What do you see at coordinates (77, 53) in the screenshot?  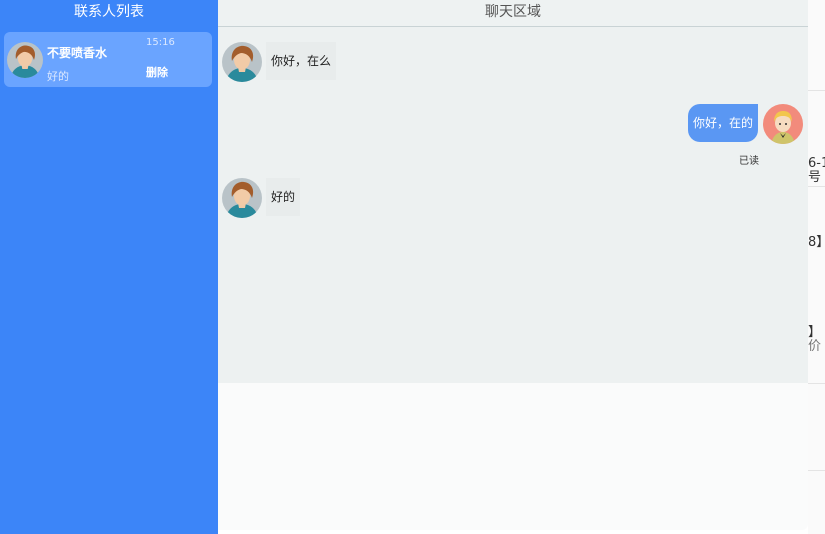 I see `contact-name: 不要喷香水` at bounding box center [77, 53].